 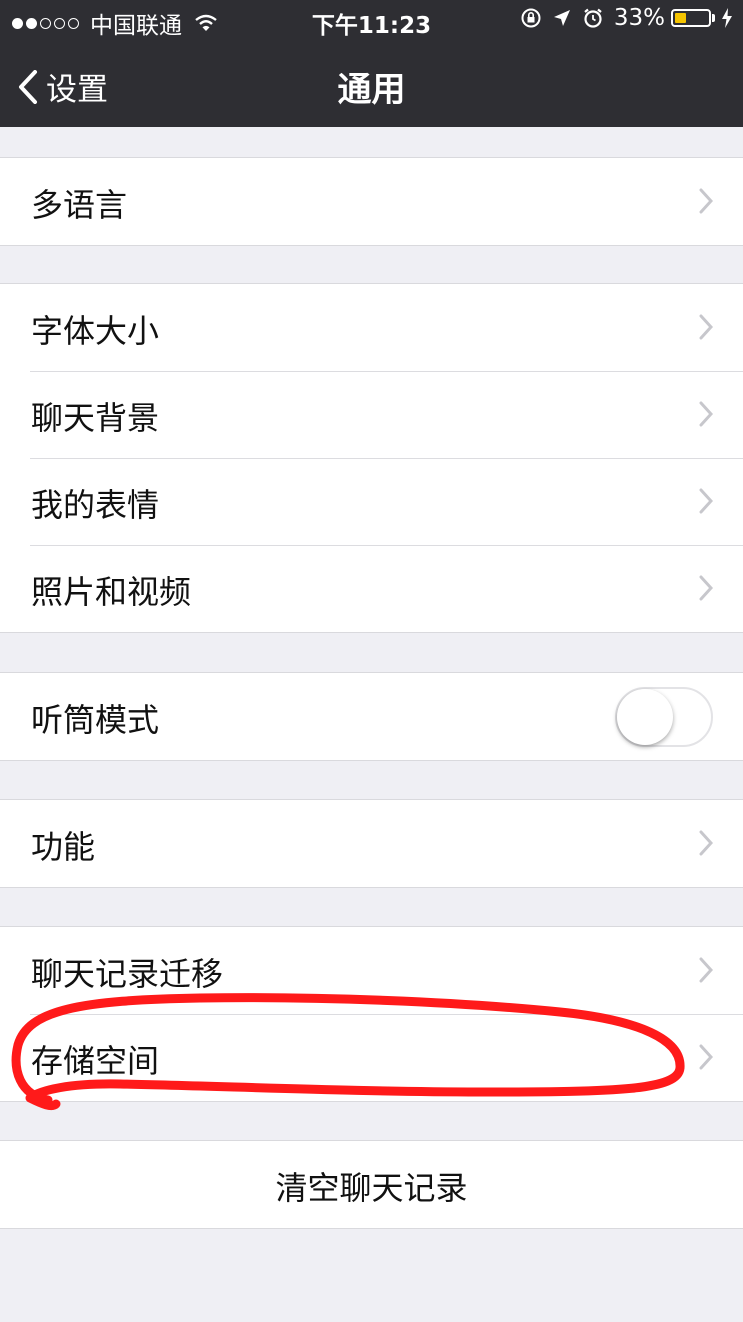 What do you see at coordinates (95, 720) in the screenshot?
I see `row-label: 听筒模式` at bounding box center [95, 720].